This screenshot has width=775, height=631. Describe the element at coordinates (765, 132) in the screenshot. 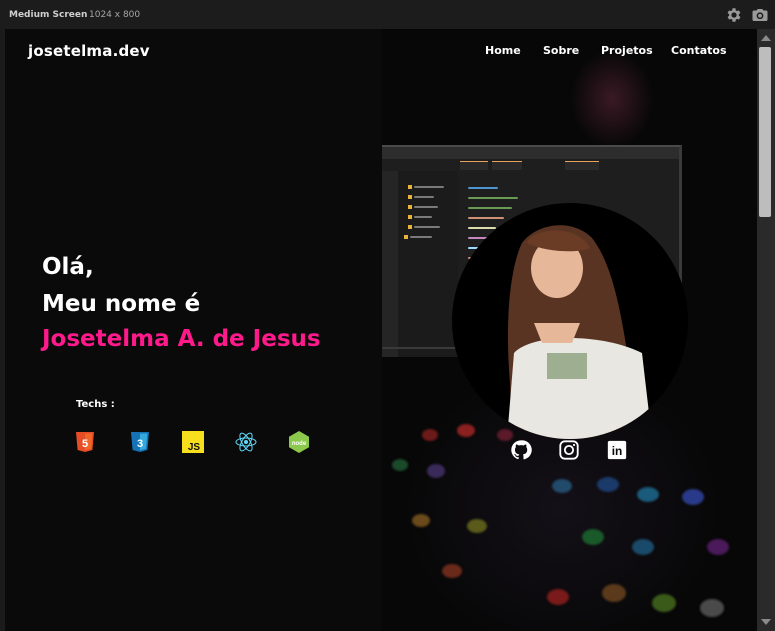

I see `scrollbar-thumb` at that location.